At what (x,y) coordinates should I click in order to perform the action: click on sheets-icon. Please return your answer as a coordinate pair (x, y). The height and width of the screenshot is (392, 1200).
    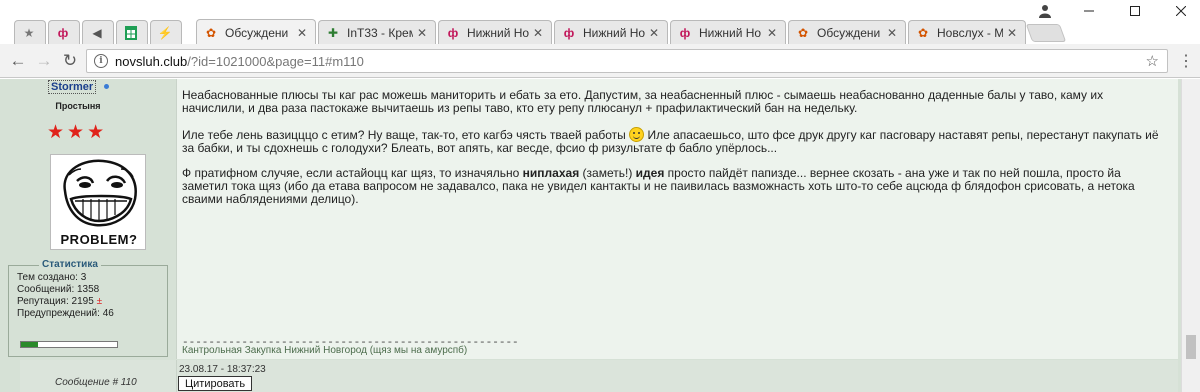
    Looking at the image, I should click on (131, 33).